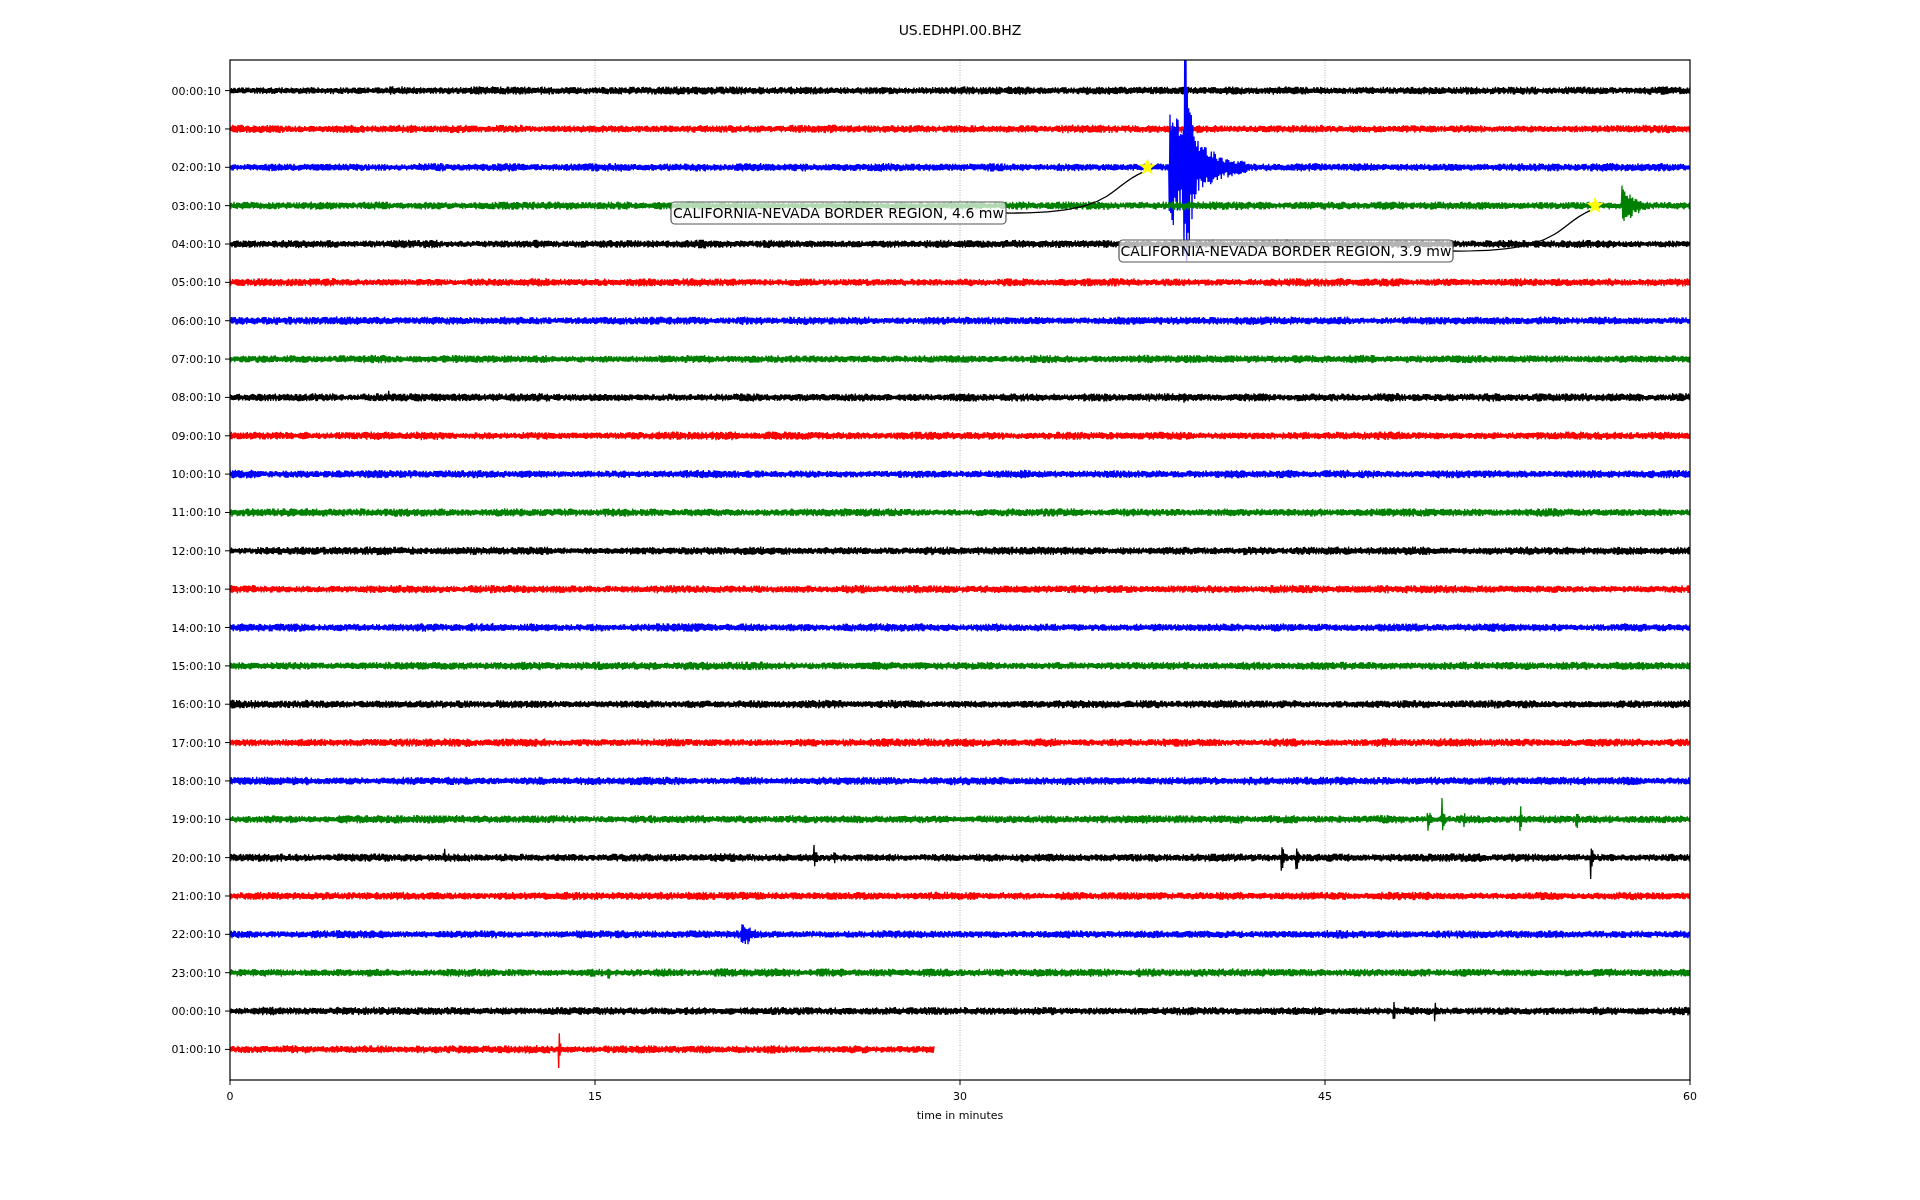 This screenshot has height=1200, width=1920. Describe the element at coordinates (196, 935) in the screenshot. I see `time-label: 22:00:10` at that location.